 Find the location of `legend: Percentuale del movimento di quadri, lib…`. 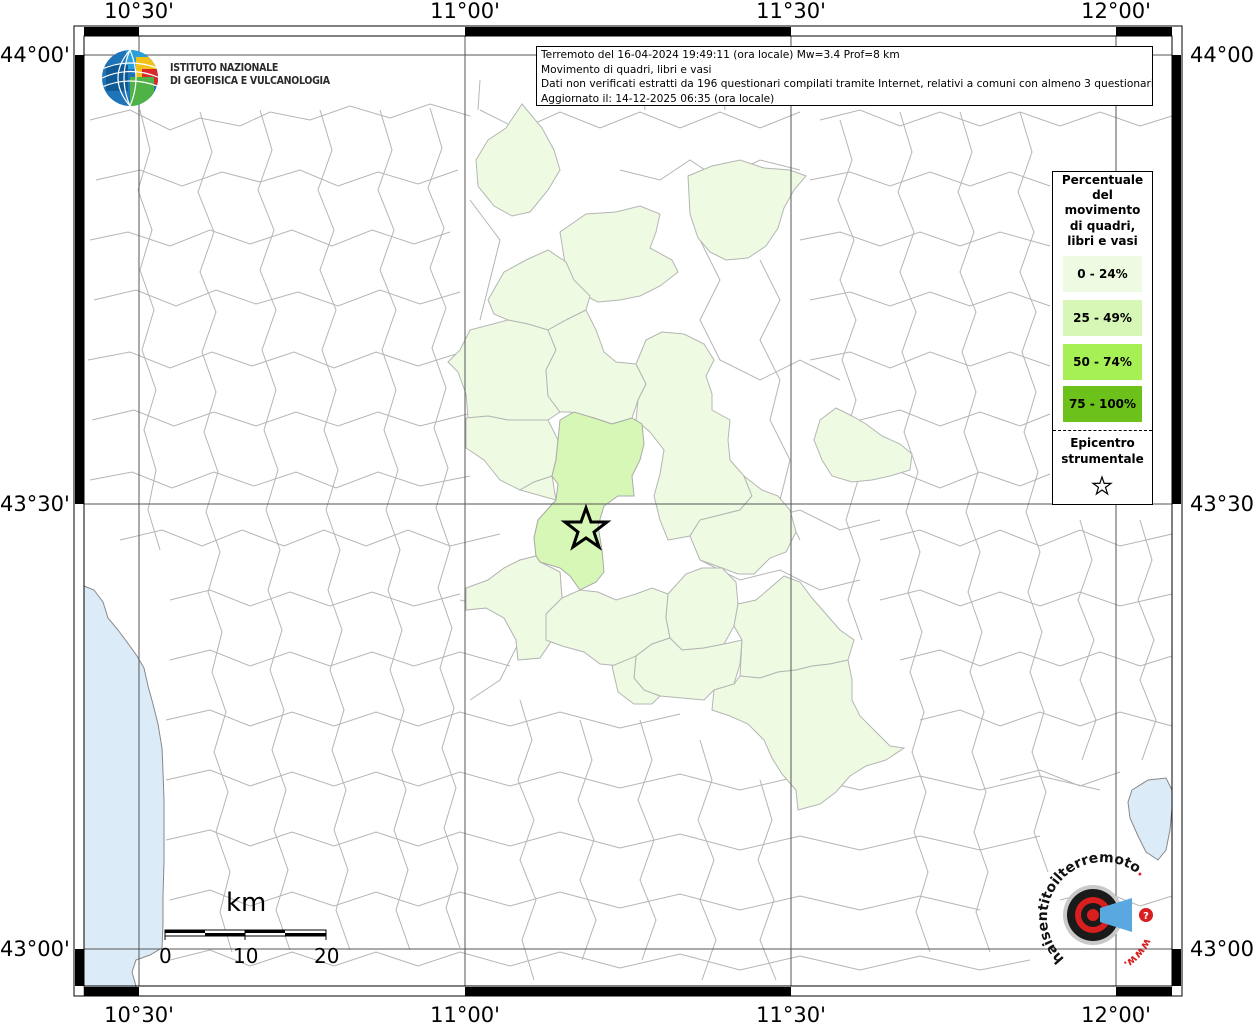

legend: Percentuale del movimento di quadri, lib… is located at coordinates (1102, 338).